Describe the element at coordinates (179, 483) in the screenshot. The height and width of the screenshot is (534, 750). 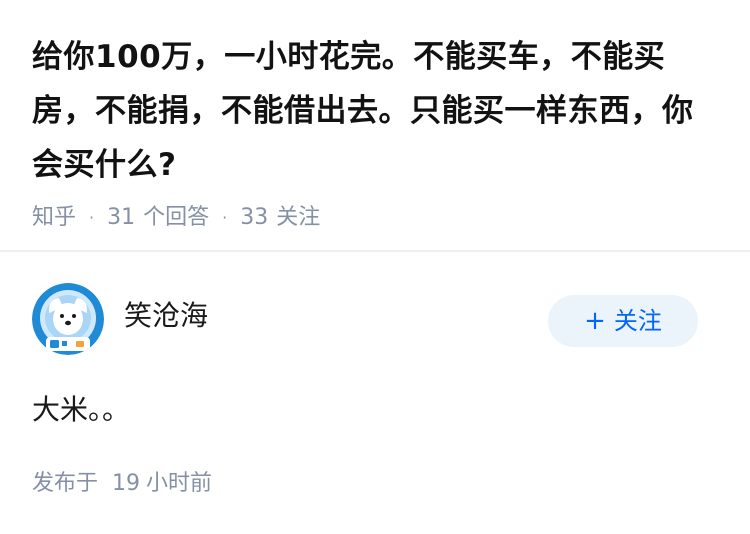
I see `published-suffix: 小时前` at that location.